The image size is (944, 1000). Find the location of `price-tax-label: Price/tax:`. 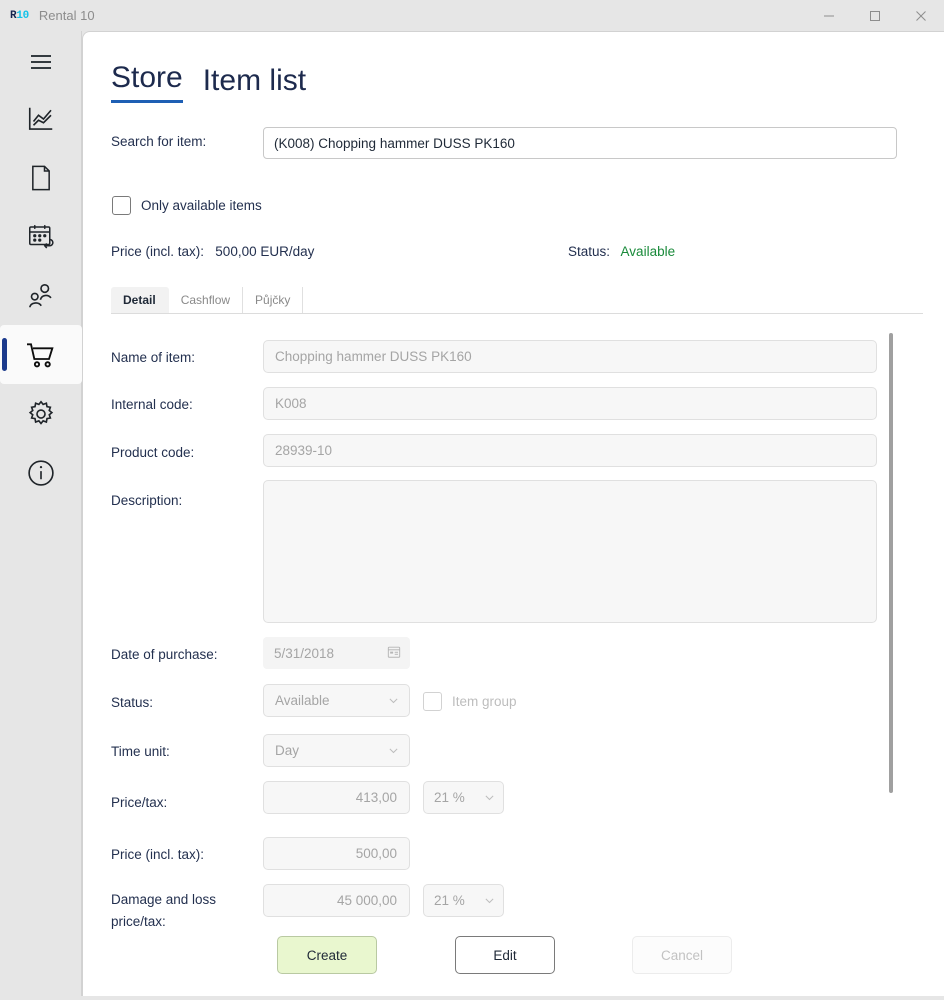

price-tax-label: Price/tax: is located at coordinates (139, 802).